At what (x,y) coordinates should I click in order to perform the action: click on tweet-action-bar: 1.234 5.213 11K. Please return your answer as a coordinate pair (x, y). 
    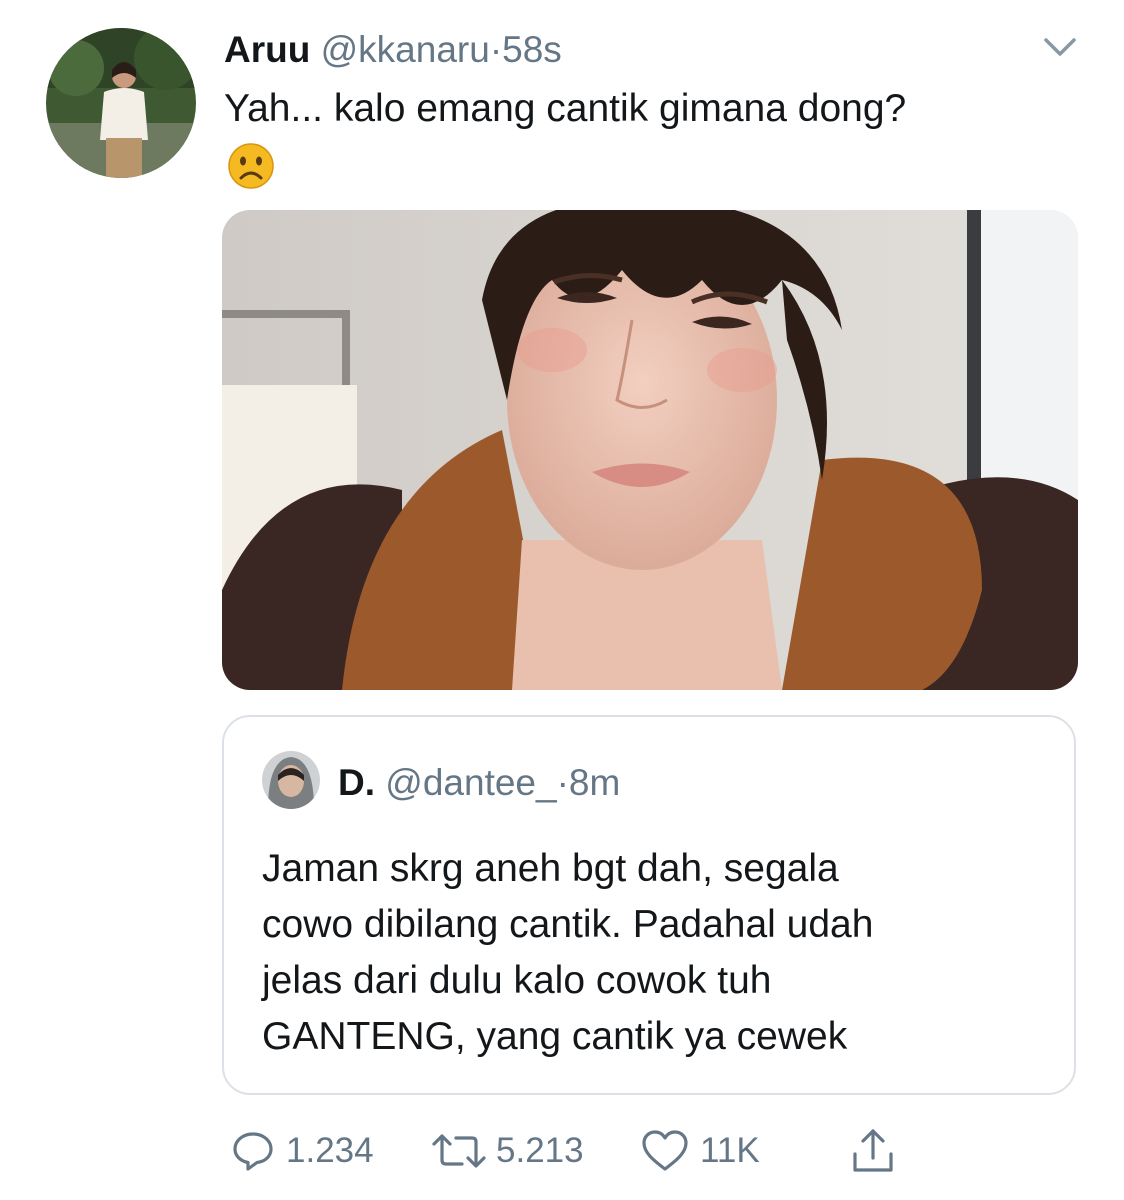
    Looking at the image, I should click on (562, 1151).